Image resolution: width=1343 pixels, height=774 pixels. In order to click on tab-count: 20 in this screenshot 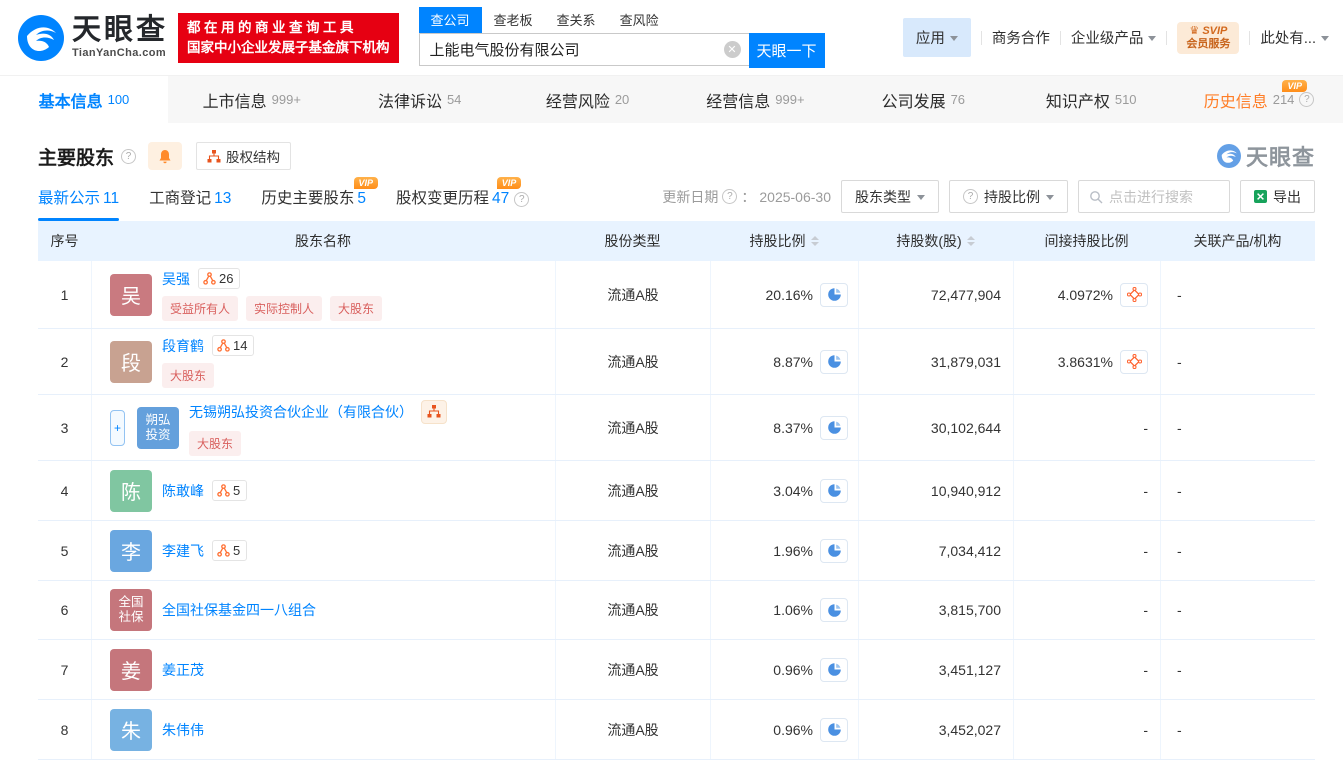, I will do `click(622, 99)`.